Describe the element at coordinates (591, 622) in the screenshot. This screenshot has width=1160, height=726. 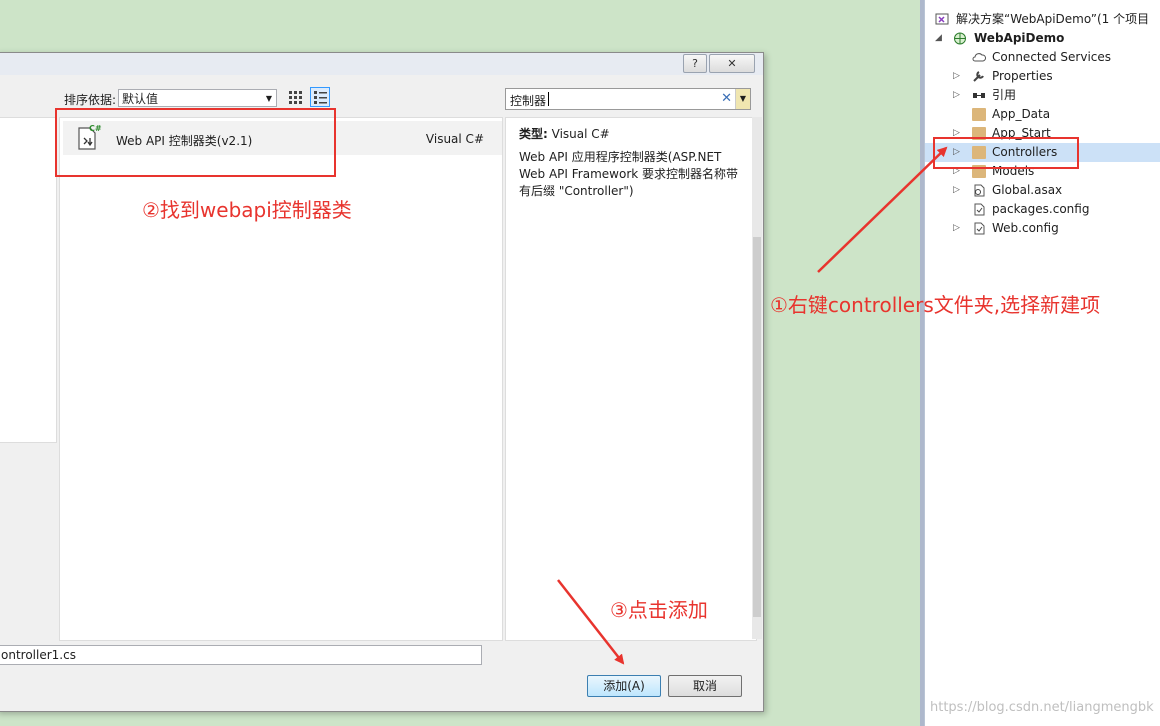
I see `arrow-to-add-button` at that location.